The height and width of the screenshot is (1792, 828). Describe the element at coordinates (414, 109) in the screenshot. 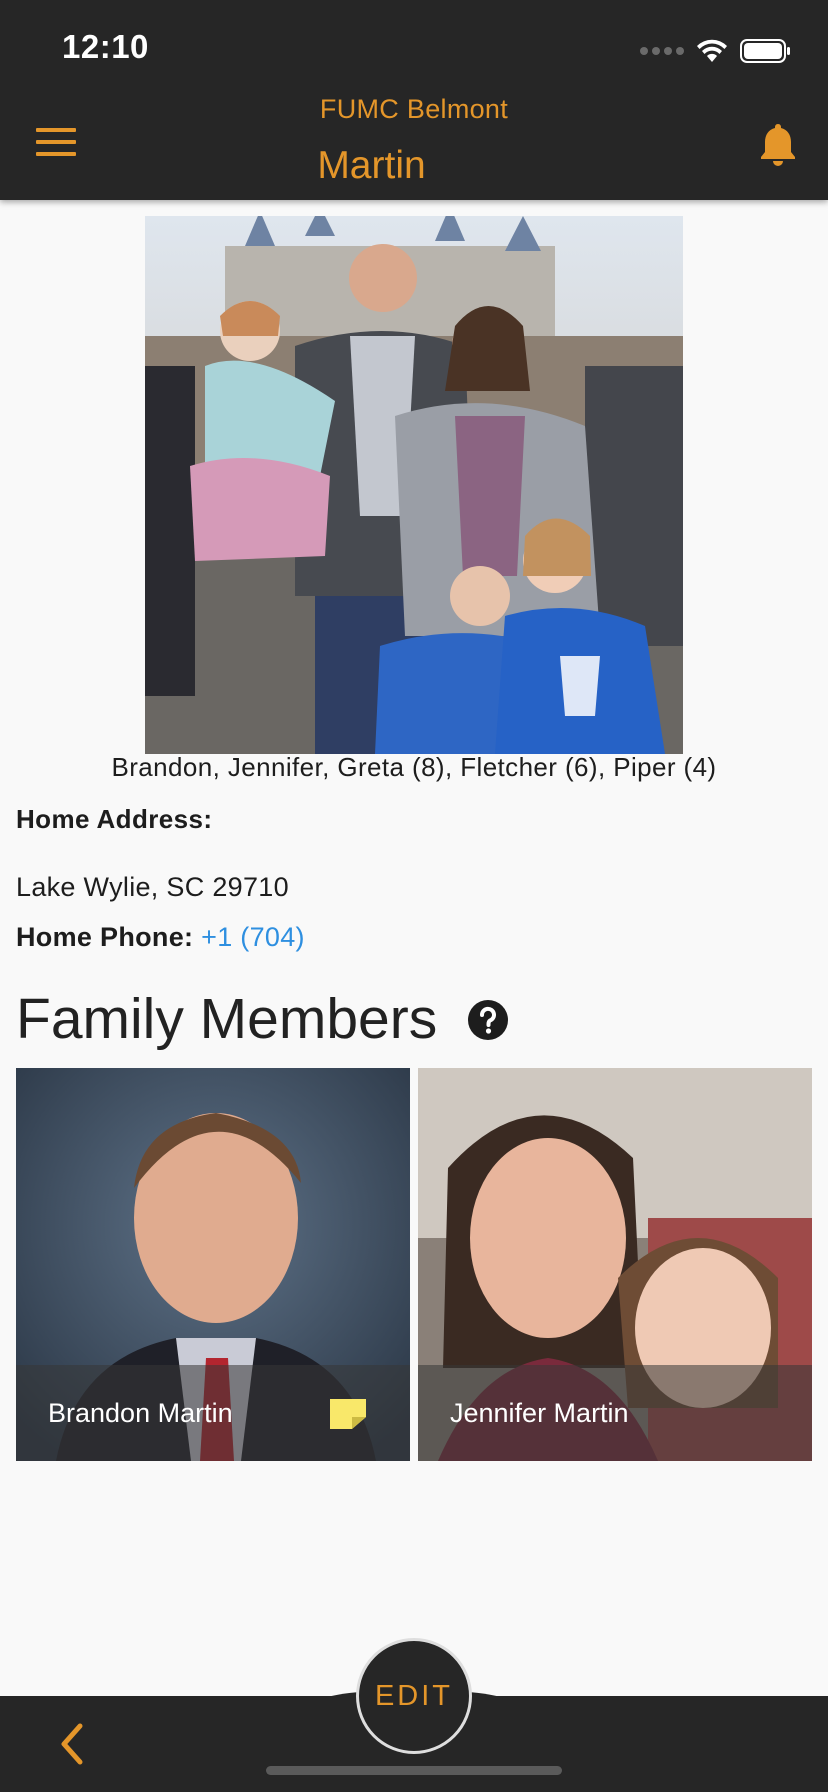

I see `org-name: FUMC Belmont` at that location.